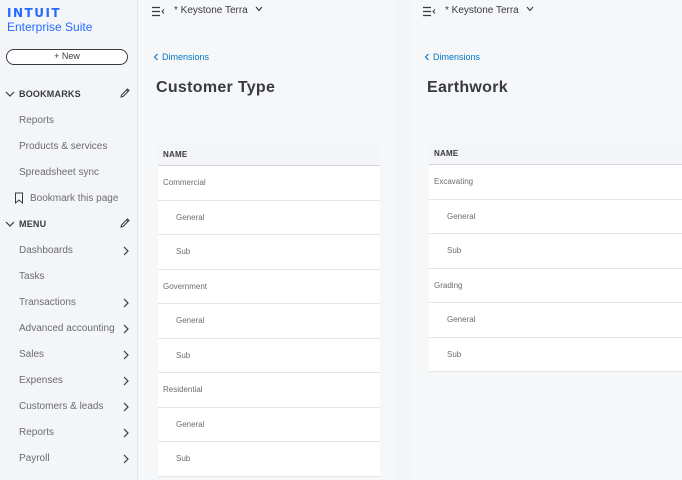 The image size is (682, 480). I want to click on menu-item-customers-leads: Customers & leads, so click(69, 409).